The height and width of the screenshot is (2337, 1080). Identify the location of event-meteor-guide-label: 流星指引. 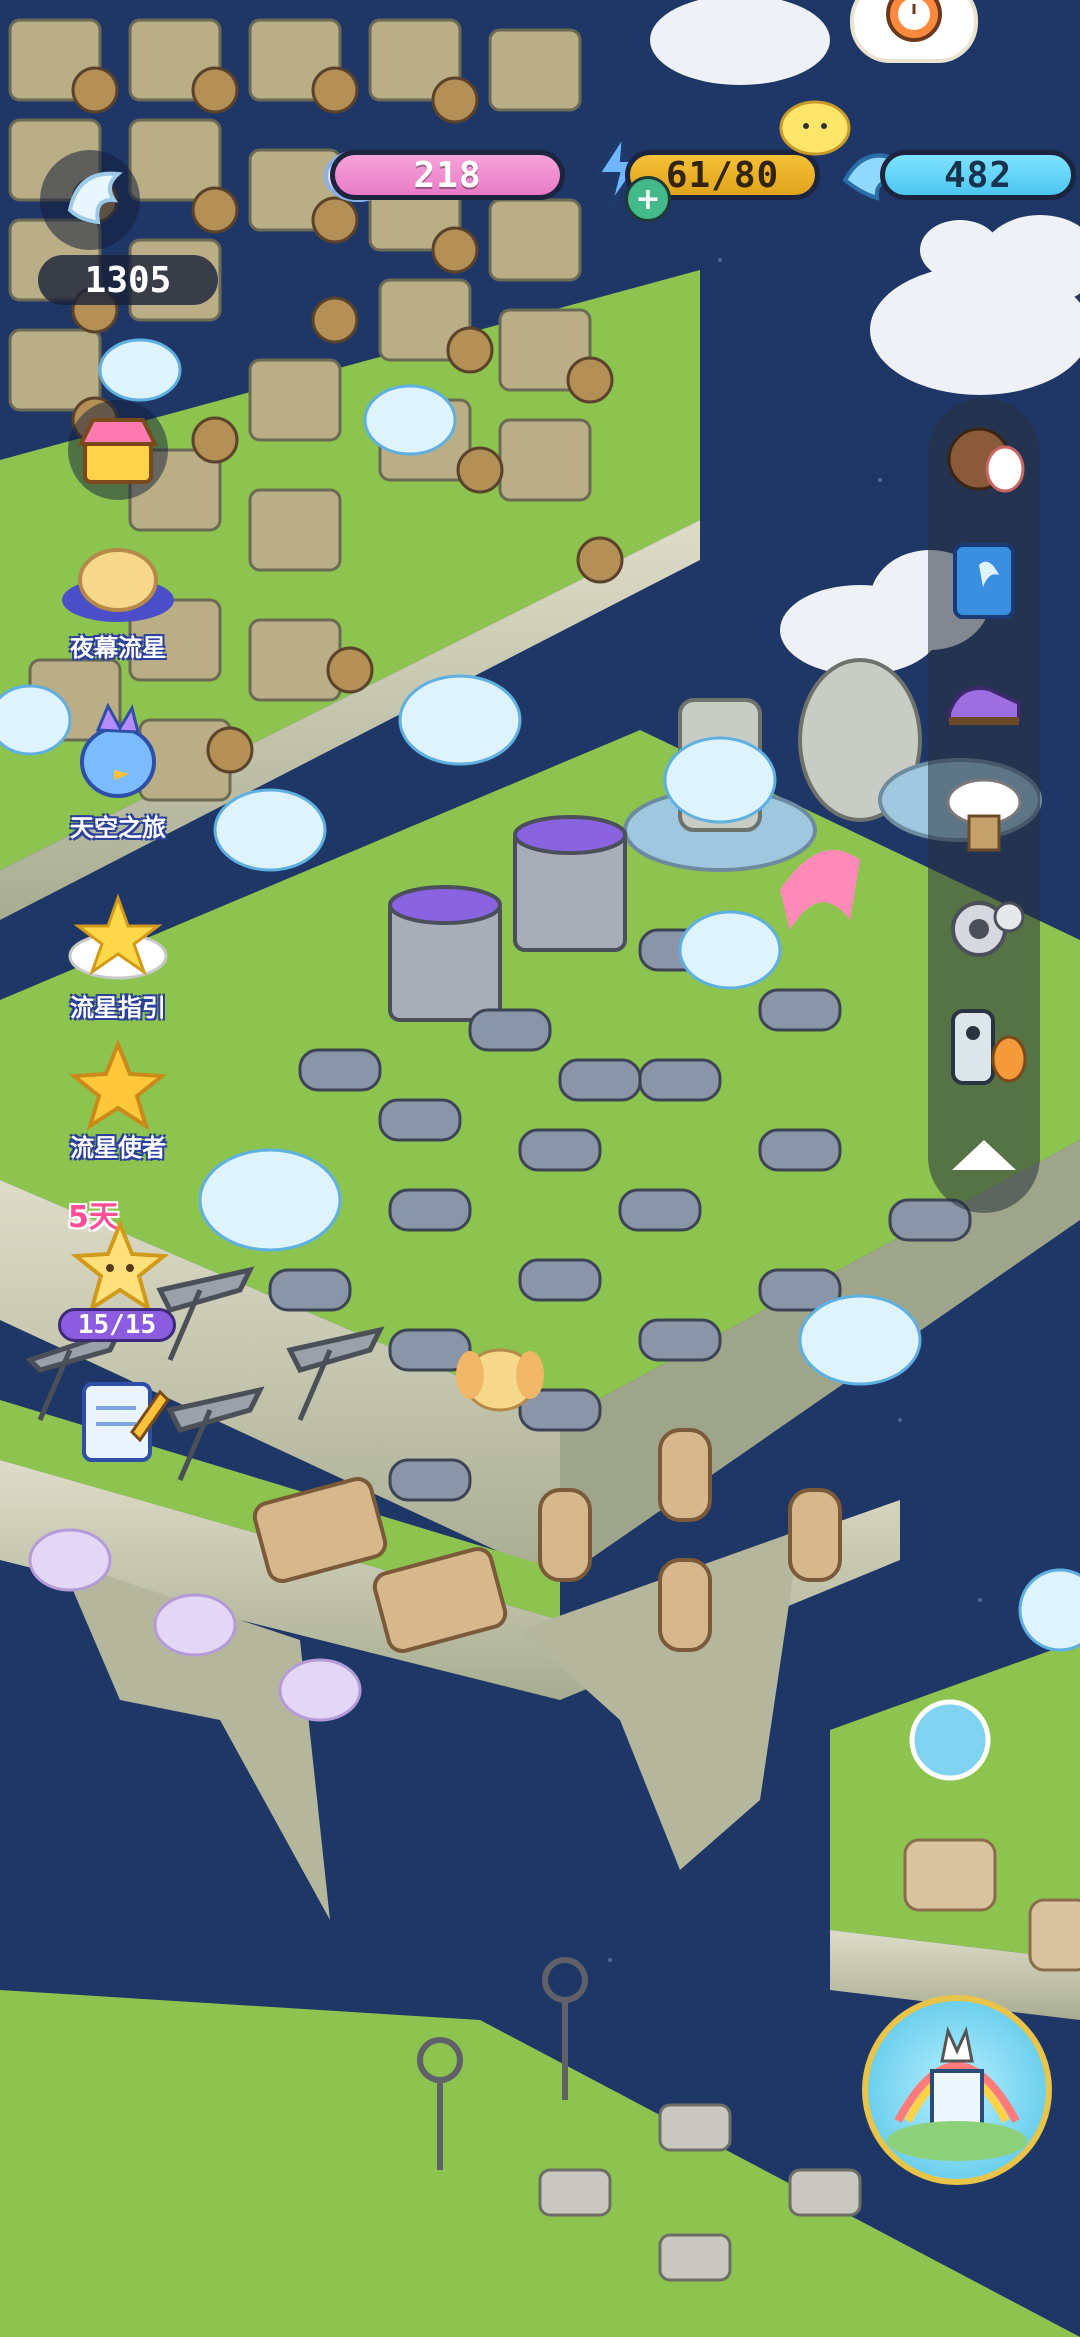
(118, 1008).